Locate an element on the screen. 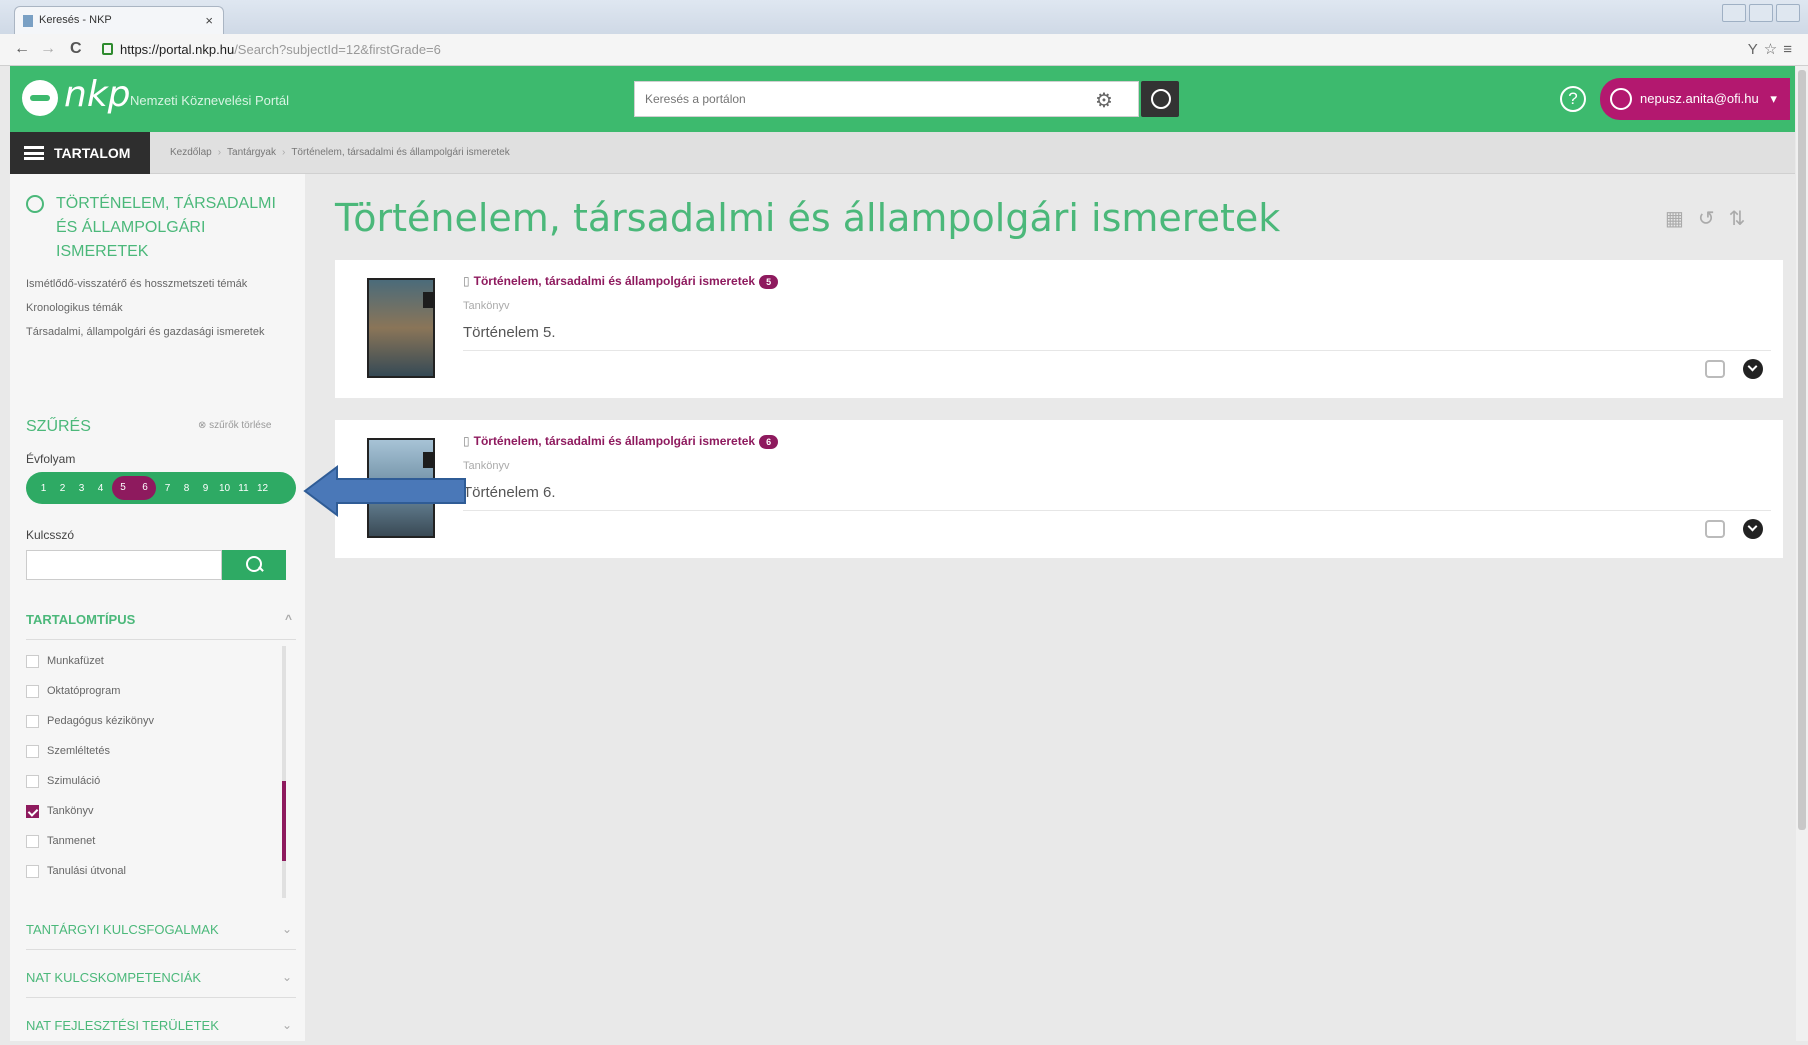 The width and height of the screenshot is (1808, 1045). option-label: Szimuláció is located at coordinates (74, 781).